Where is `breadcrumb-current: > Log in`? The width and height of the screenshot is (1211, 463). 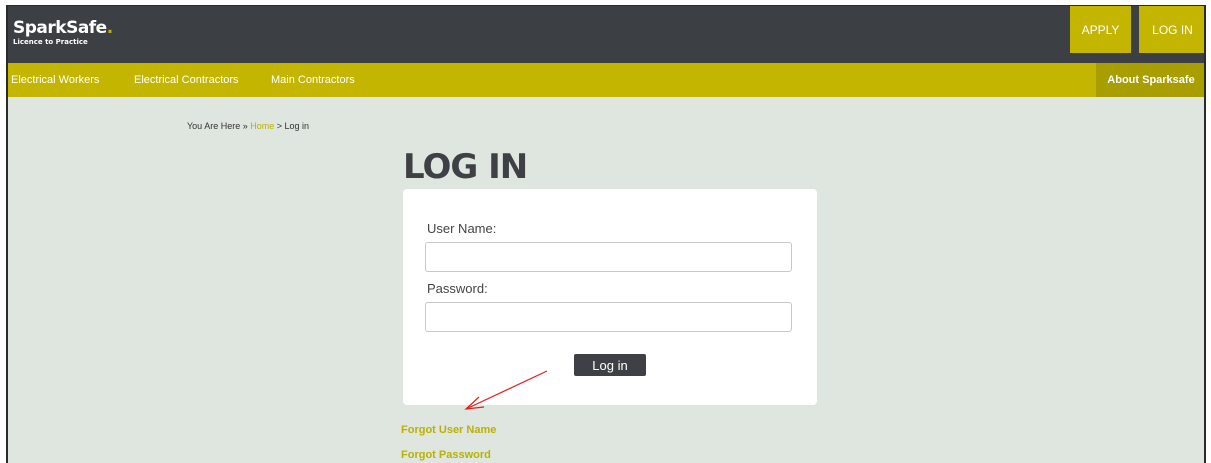
breadcrumb-current: > Log in is located at coordinates (292, 126).